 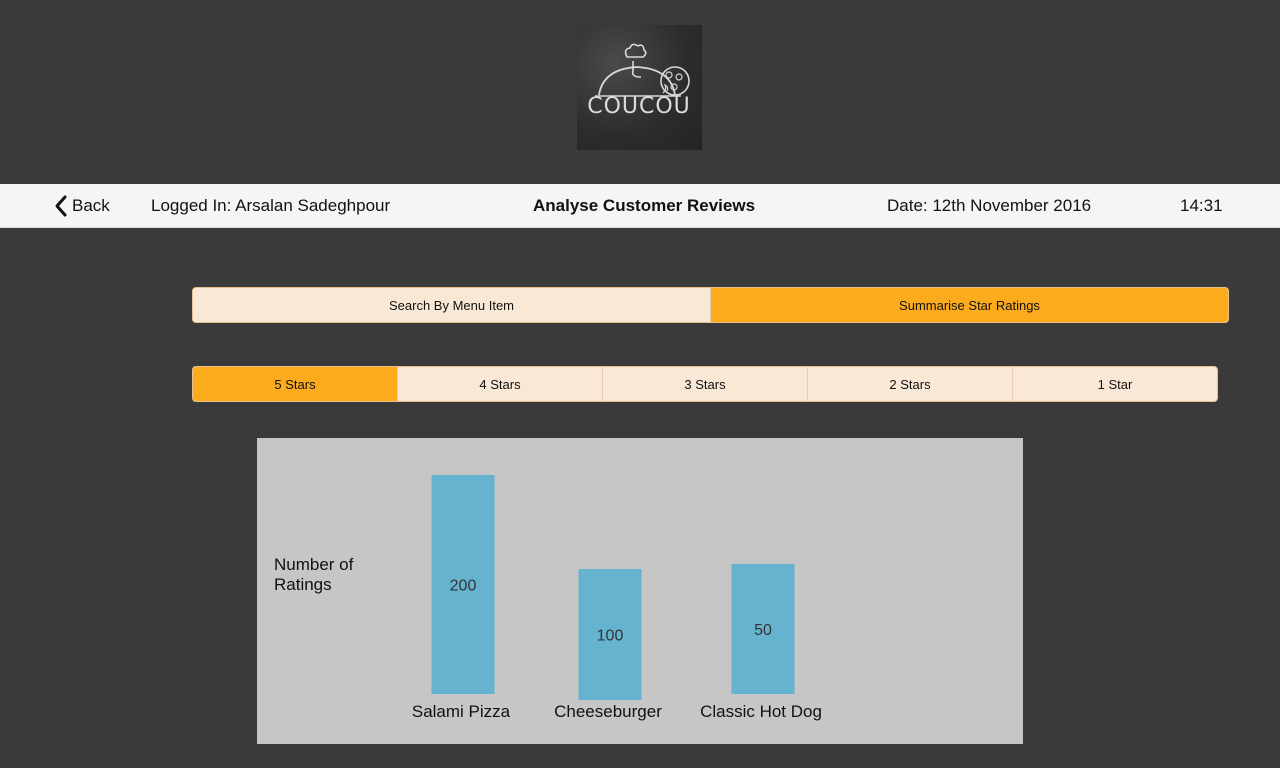 I want to click on tab-5-stars: 5 Stars, so click(x=295, y=384).